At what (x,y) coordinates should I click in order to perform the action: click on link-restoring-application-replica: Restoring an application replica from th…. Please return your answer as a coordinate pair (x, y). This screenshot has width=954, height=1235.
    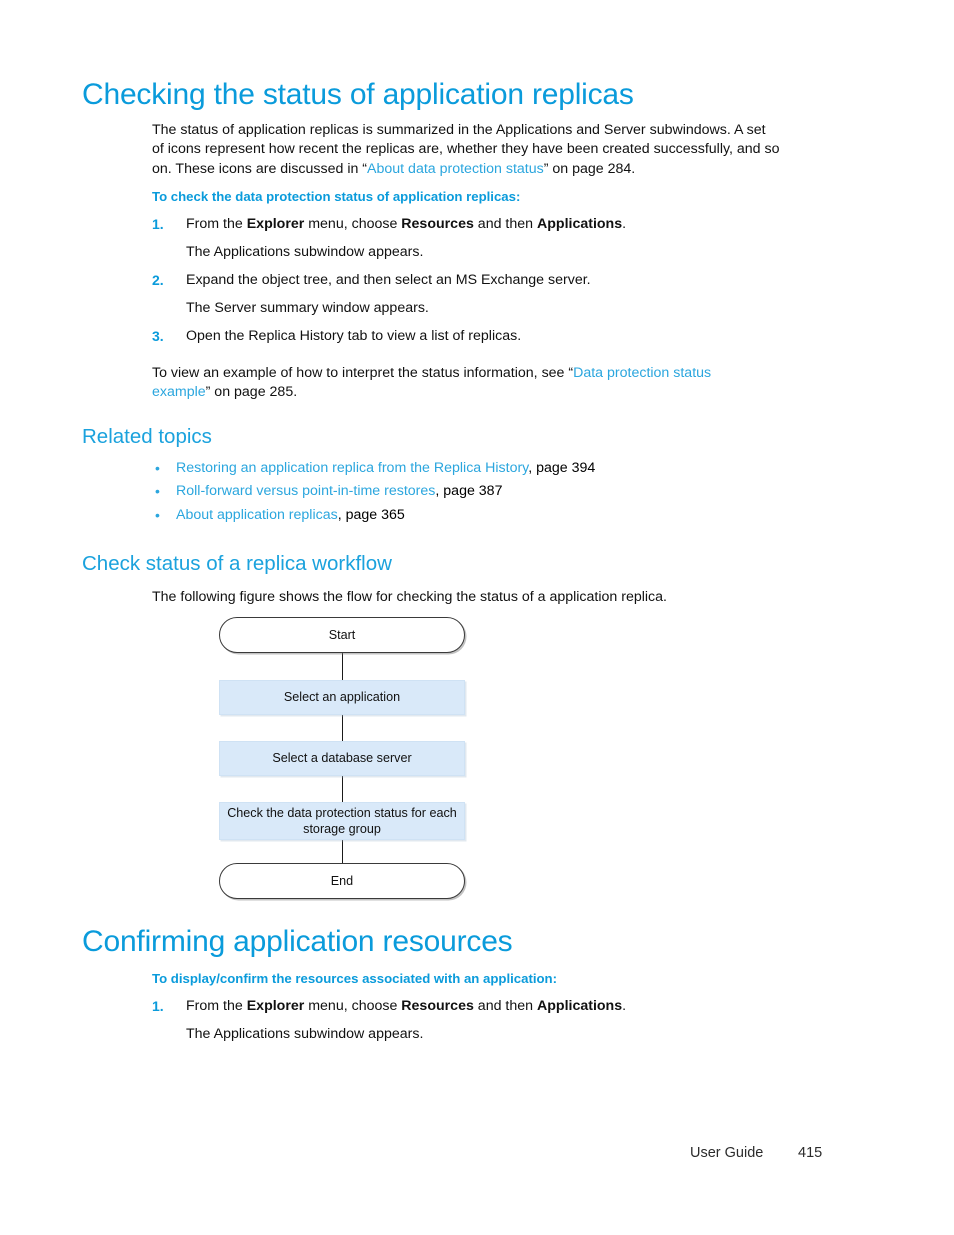
    Looking at the image, I should click on (352, 468).